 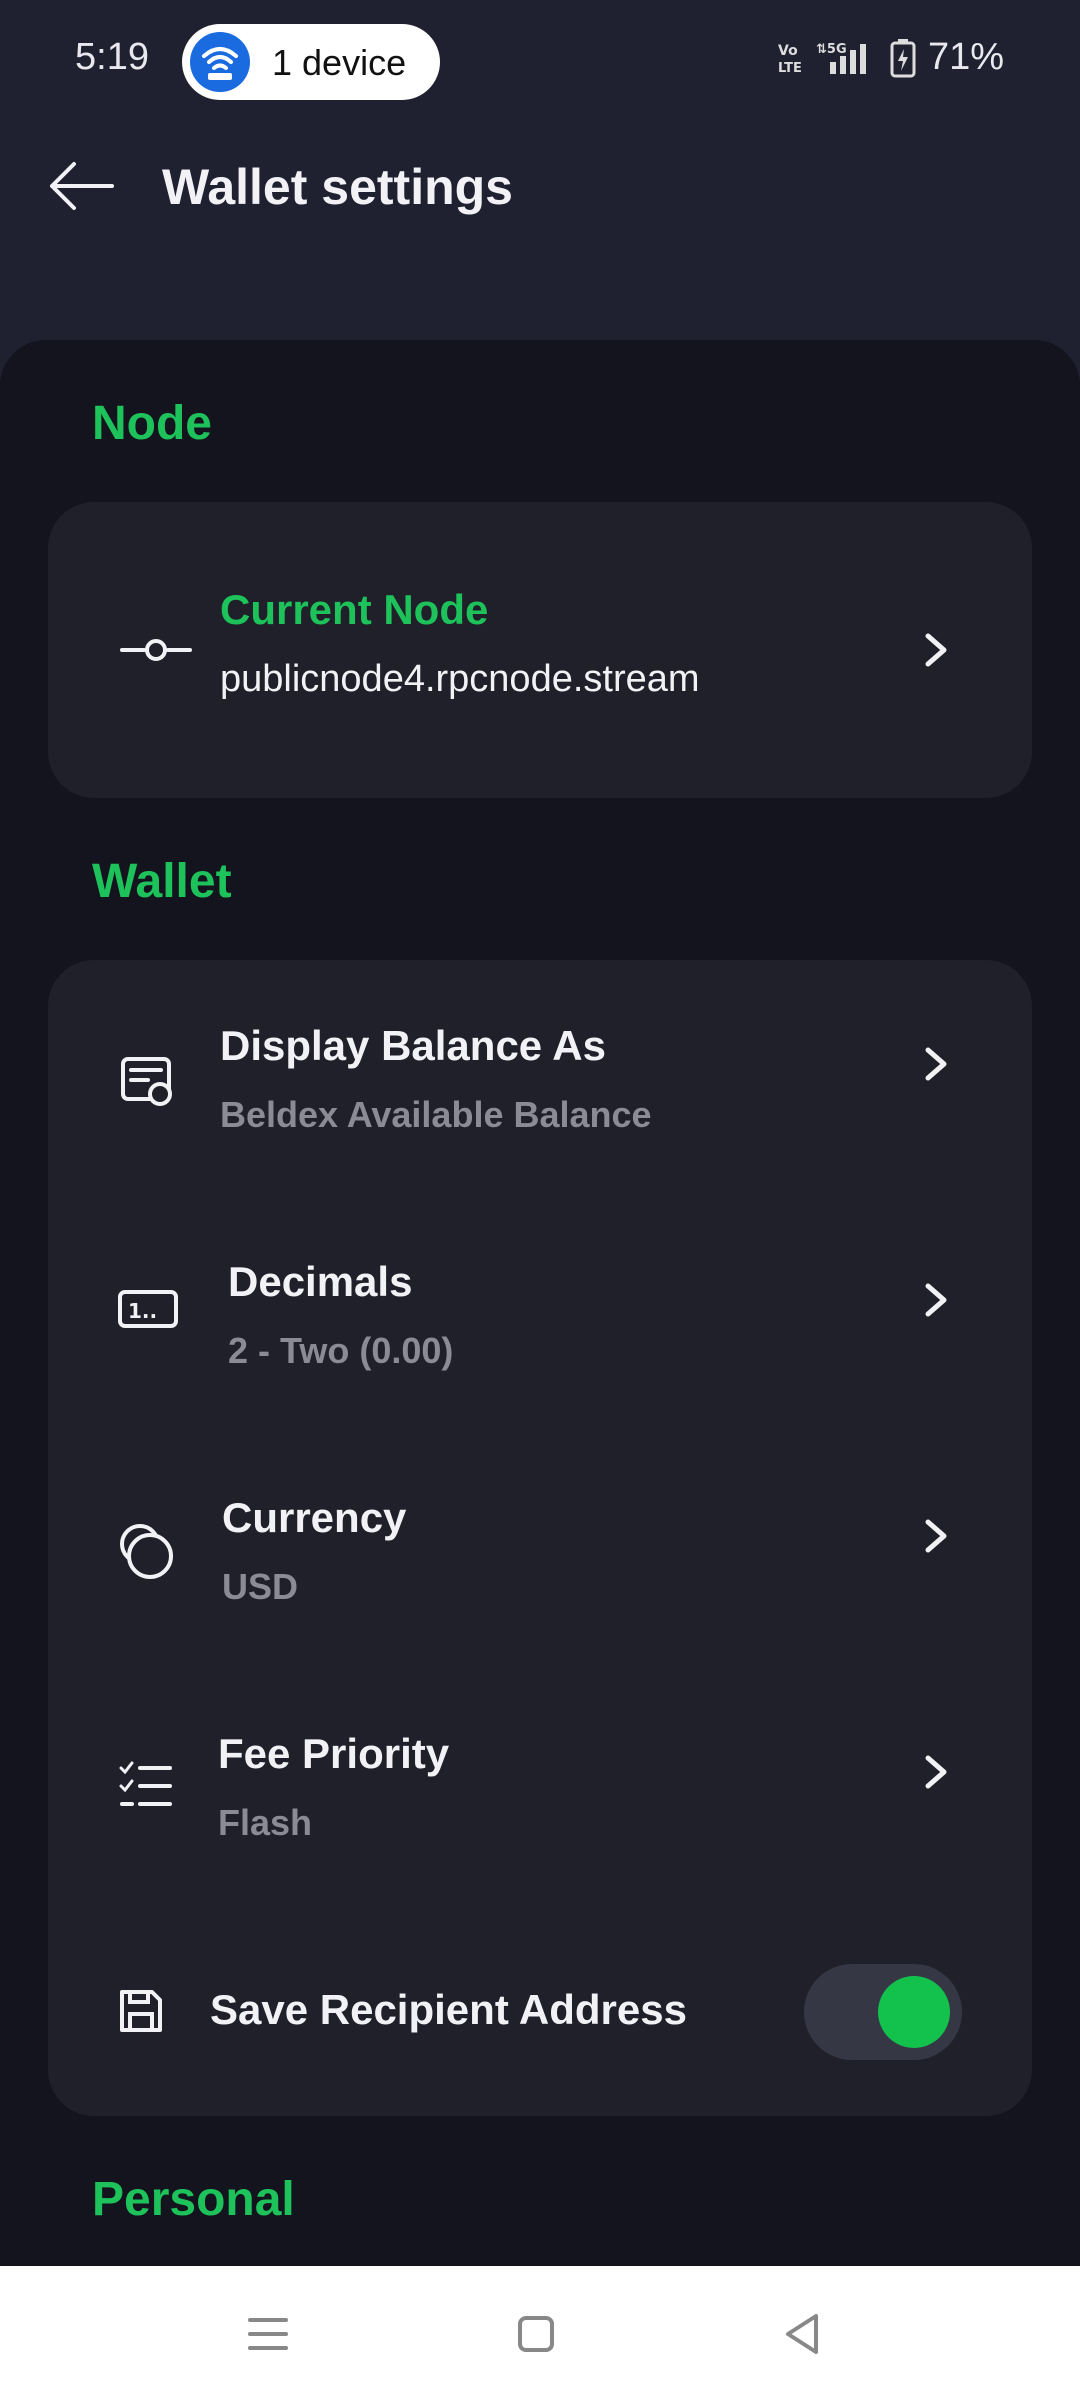 I want to click on svg-text: LTE, so click(x=790, y=68).